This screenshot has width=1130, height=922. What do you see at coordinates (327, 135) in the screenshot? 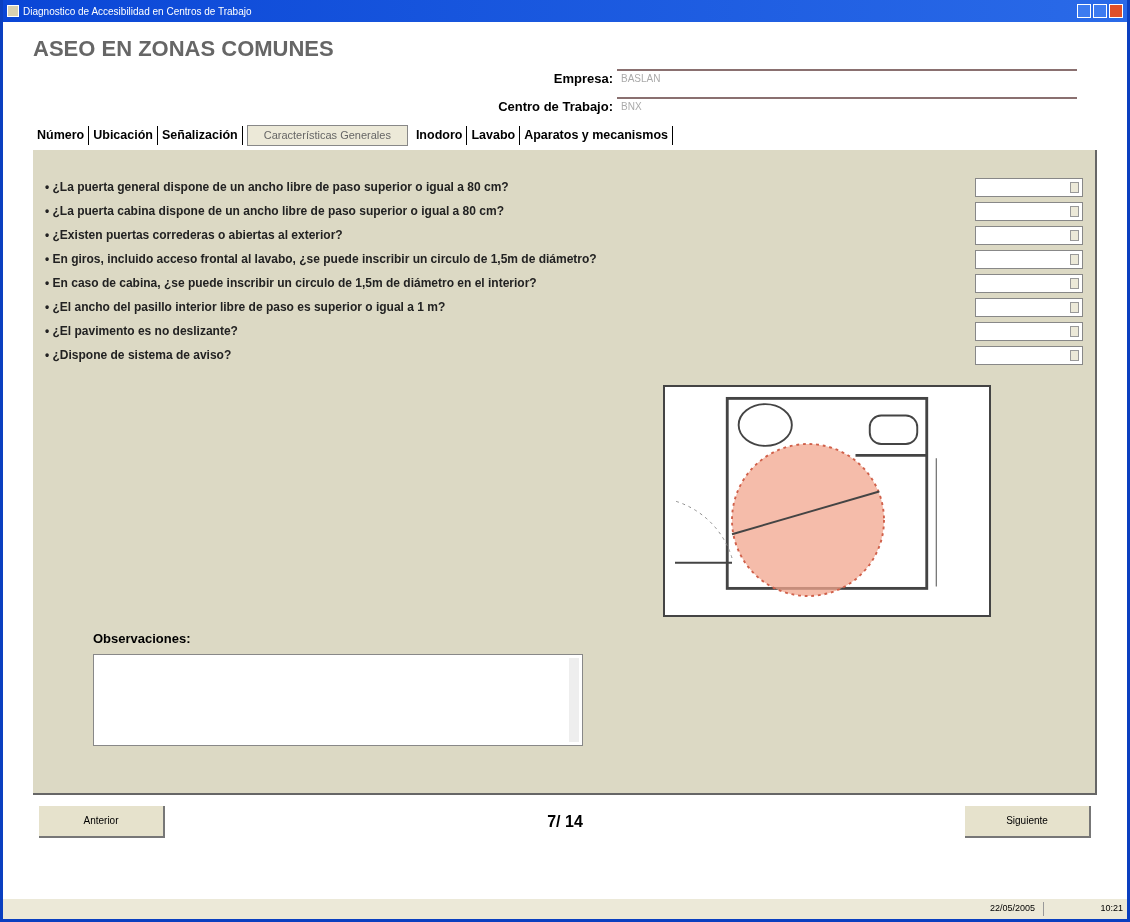
I see `tab: Características Generales` at bounding box center [327, 135].